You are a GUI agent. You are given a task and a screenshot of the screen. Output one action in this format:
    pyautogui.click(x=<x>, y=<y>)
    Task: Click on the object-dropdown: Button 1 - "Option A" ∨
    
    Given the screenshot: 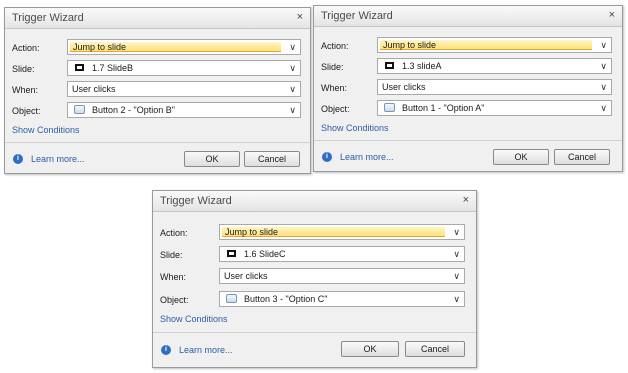 What is the action you would take?
    pyautogui.click(x=494, y=108)
    